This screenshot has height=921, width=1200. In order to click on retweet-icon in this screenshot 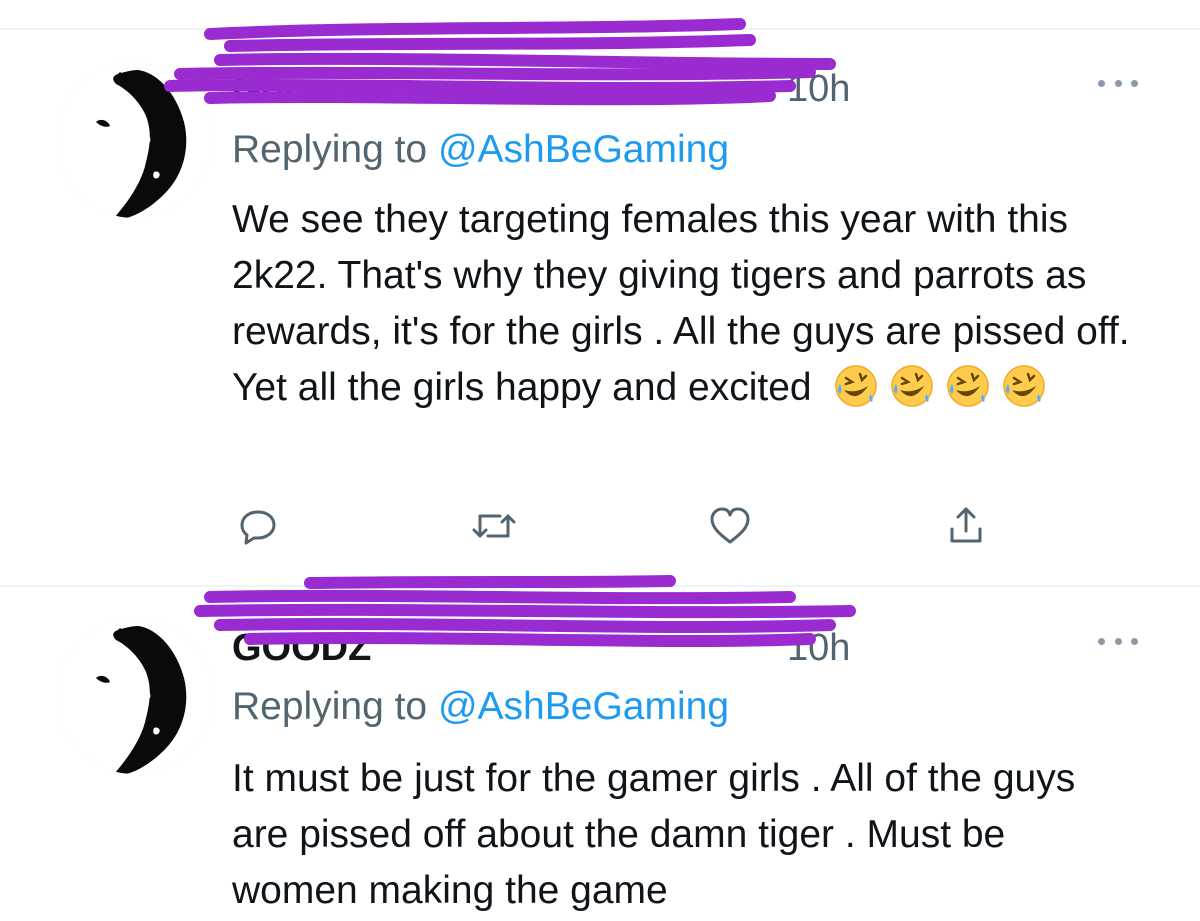, I will do `click(494, 526)`.